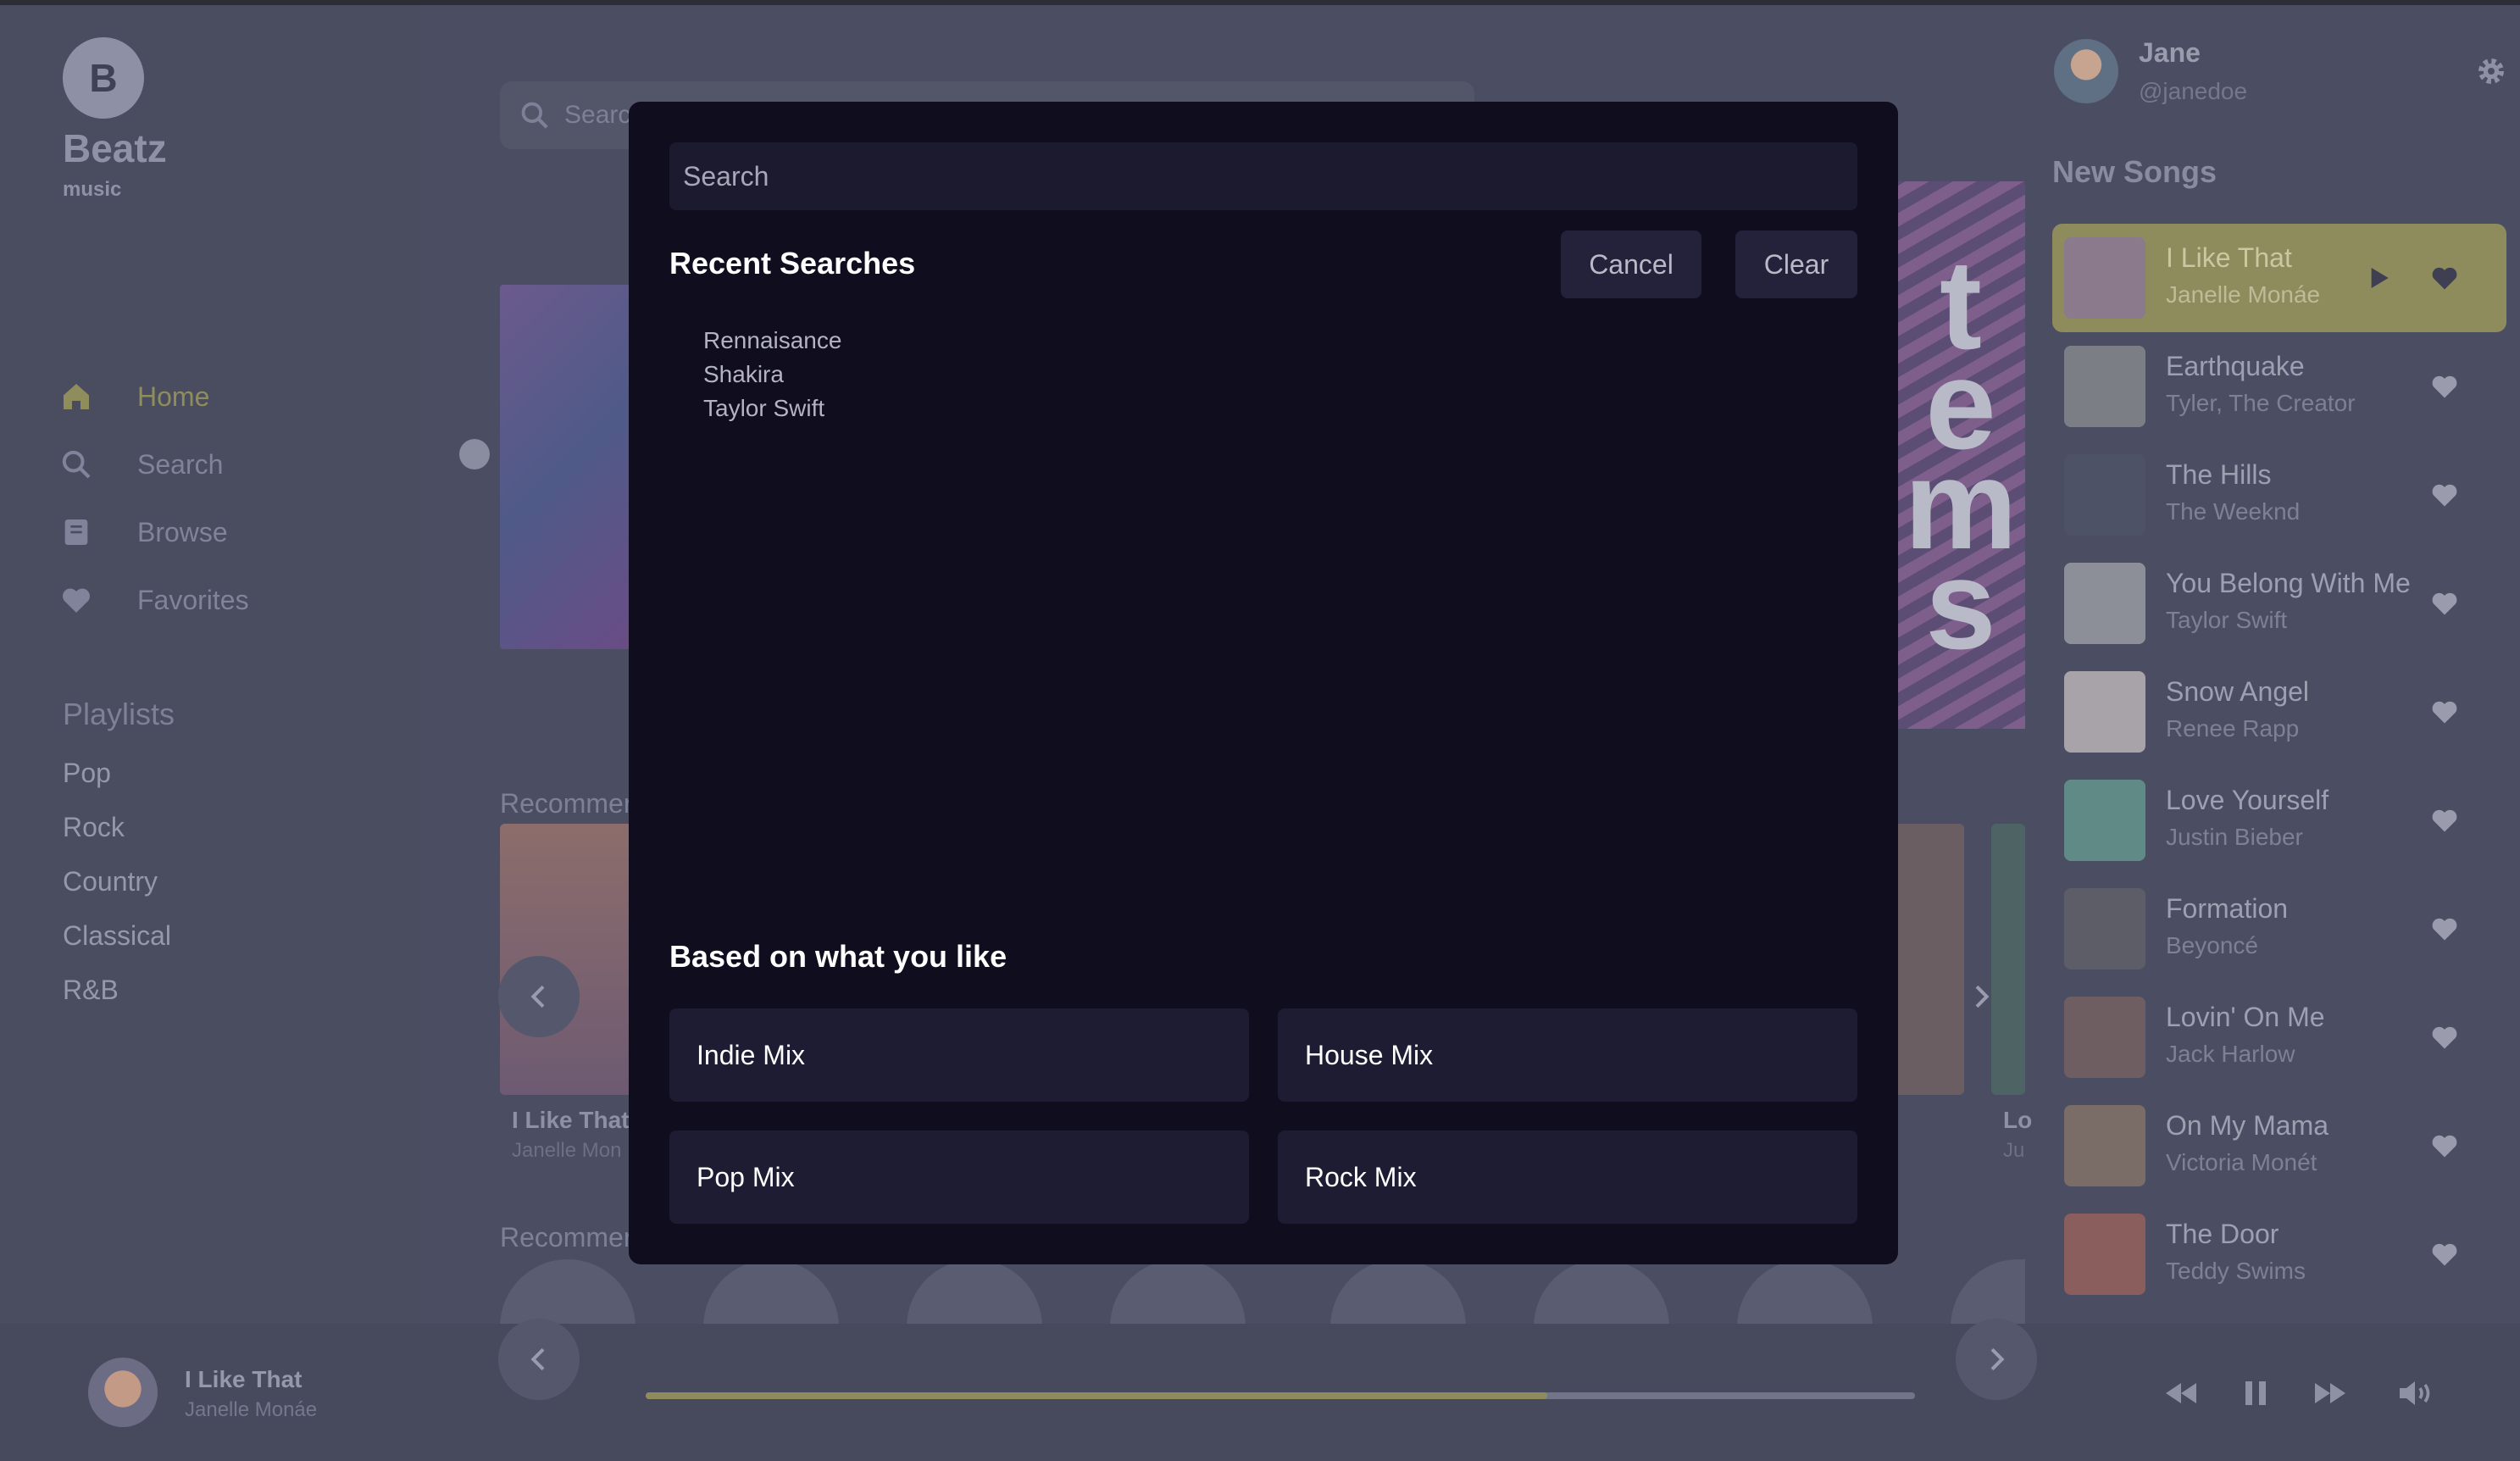 The height and width of the screenshot is (1461, 2520). What do you see at coordinates (772, 340) in the screenshot?
I see `recent-search-item: Rennaisance` at bounding box center [772, 340].